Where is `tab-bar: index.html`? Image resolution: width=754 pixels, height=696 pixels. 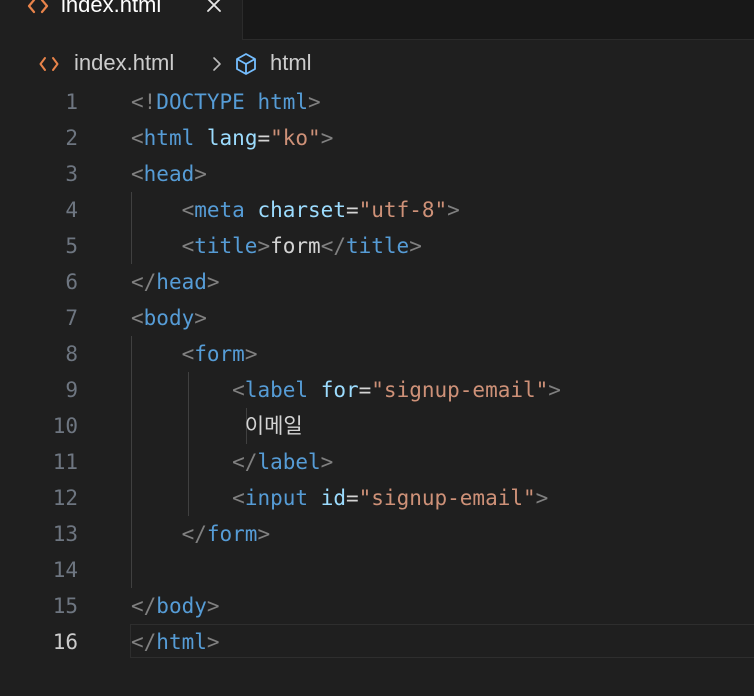 tab-bar: index.html is located at coordinates (377, 20).